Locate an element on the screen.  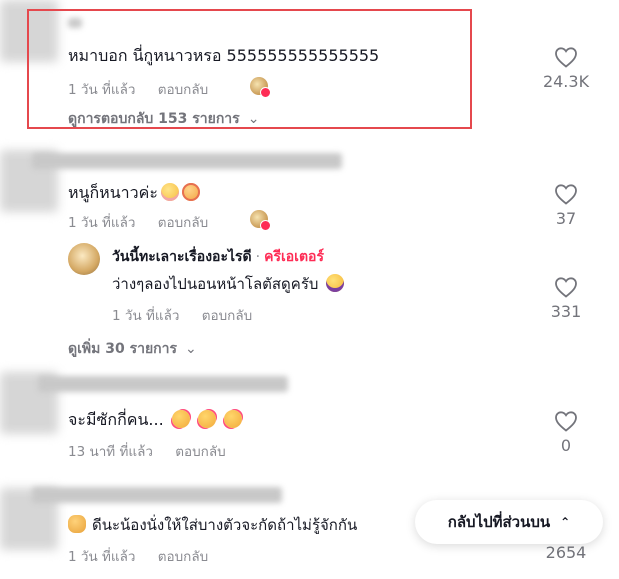
flushed-emoji-icon is located at coordinates (190, 192).